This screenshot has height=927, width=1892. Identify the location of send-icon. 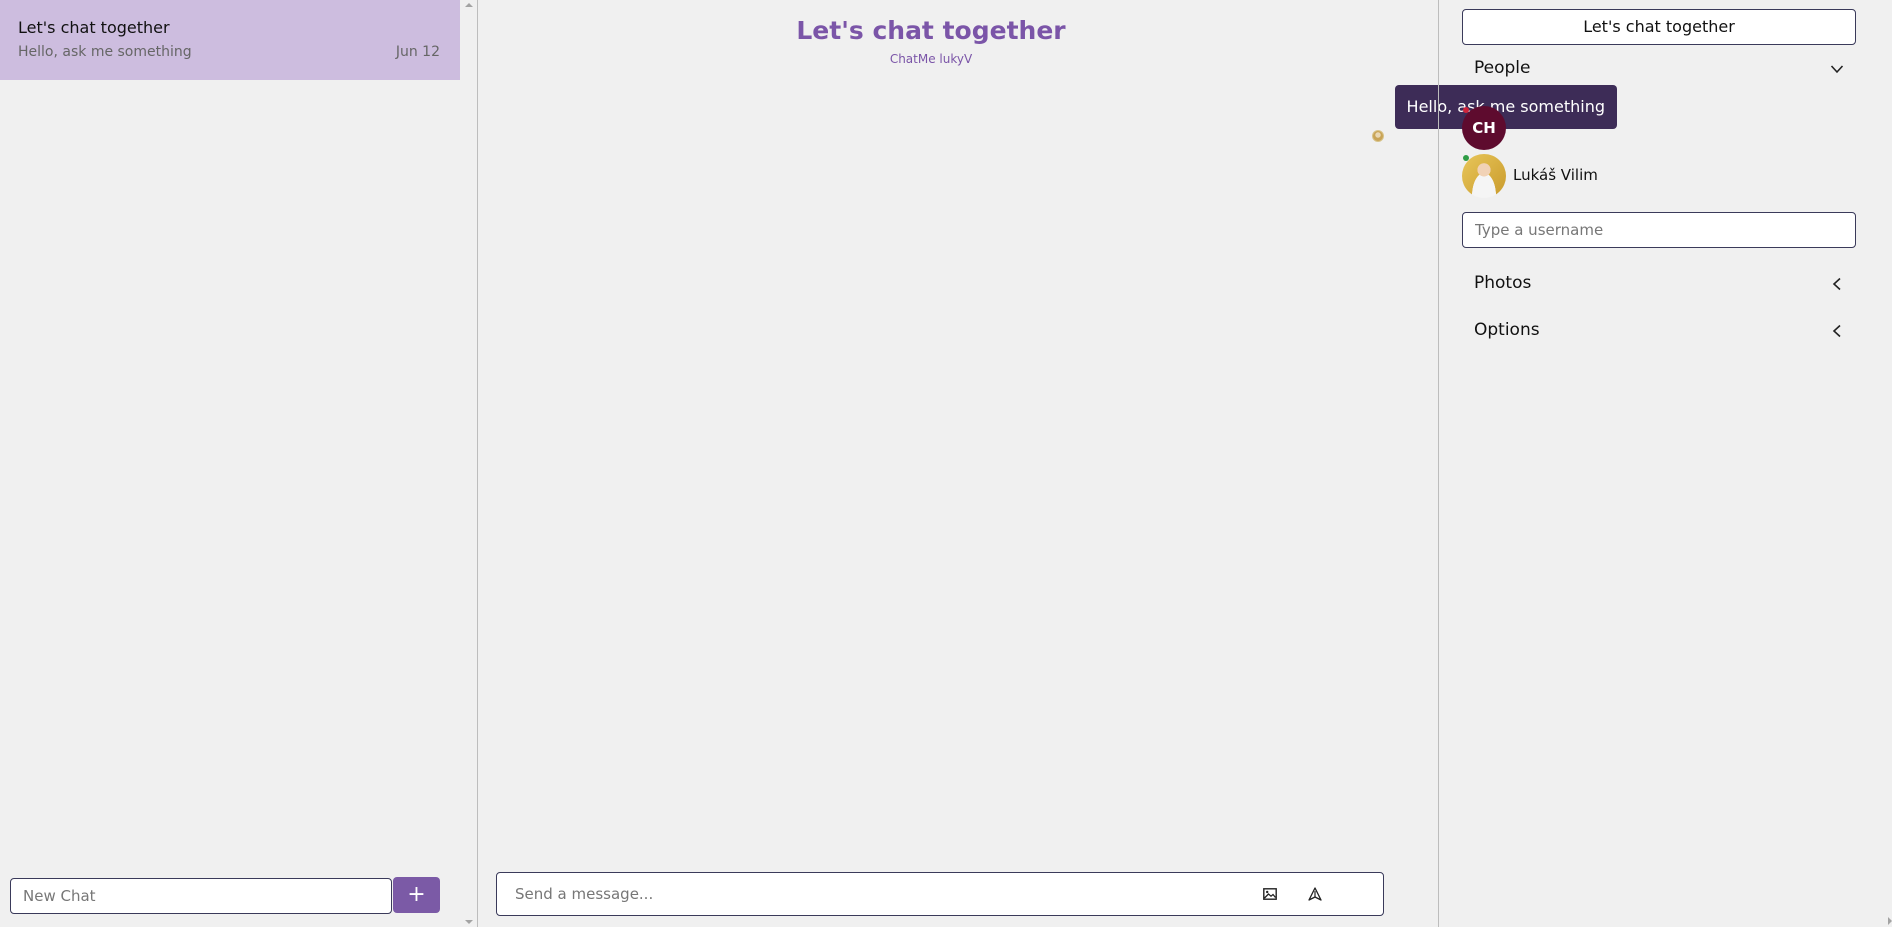
(1315, 894).